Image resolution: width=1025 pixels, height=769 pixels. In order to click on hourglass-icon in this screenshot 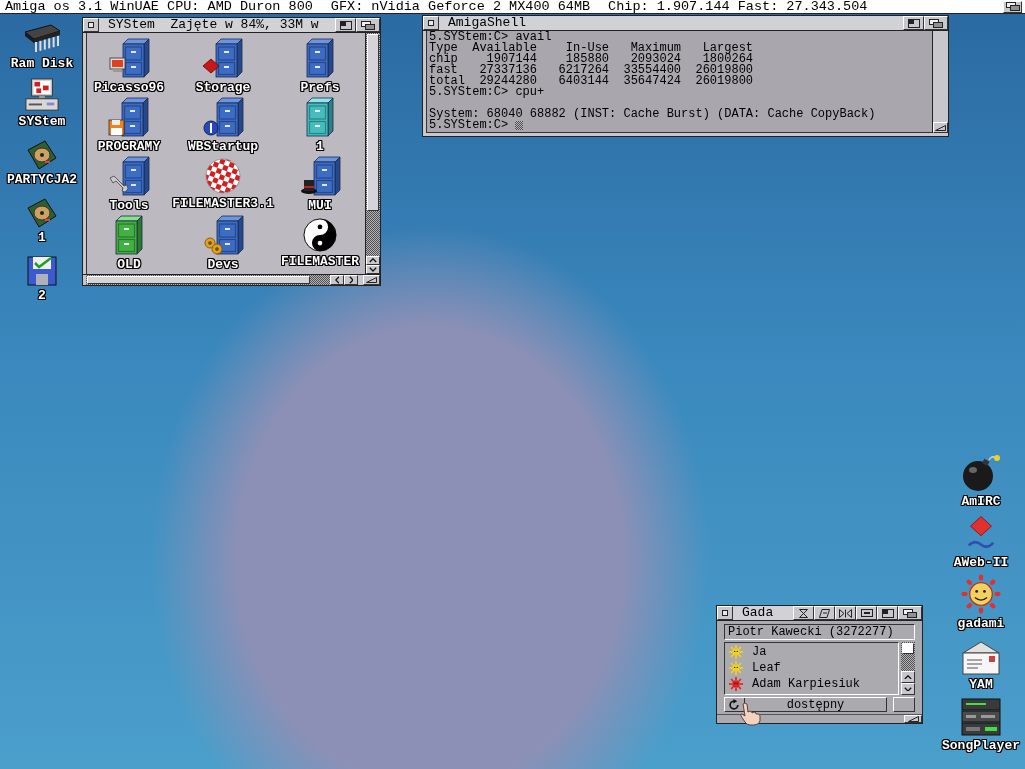, I will do `click(803, 613)`.